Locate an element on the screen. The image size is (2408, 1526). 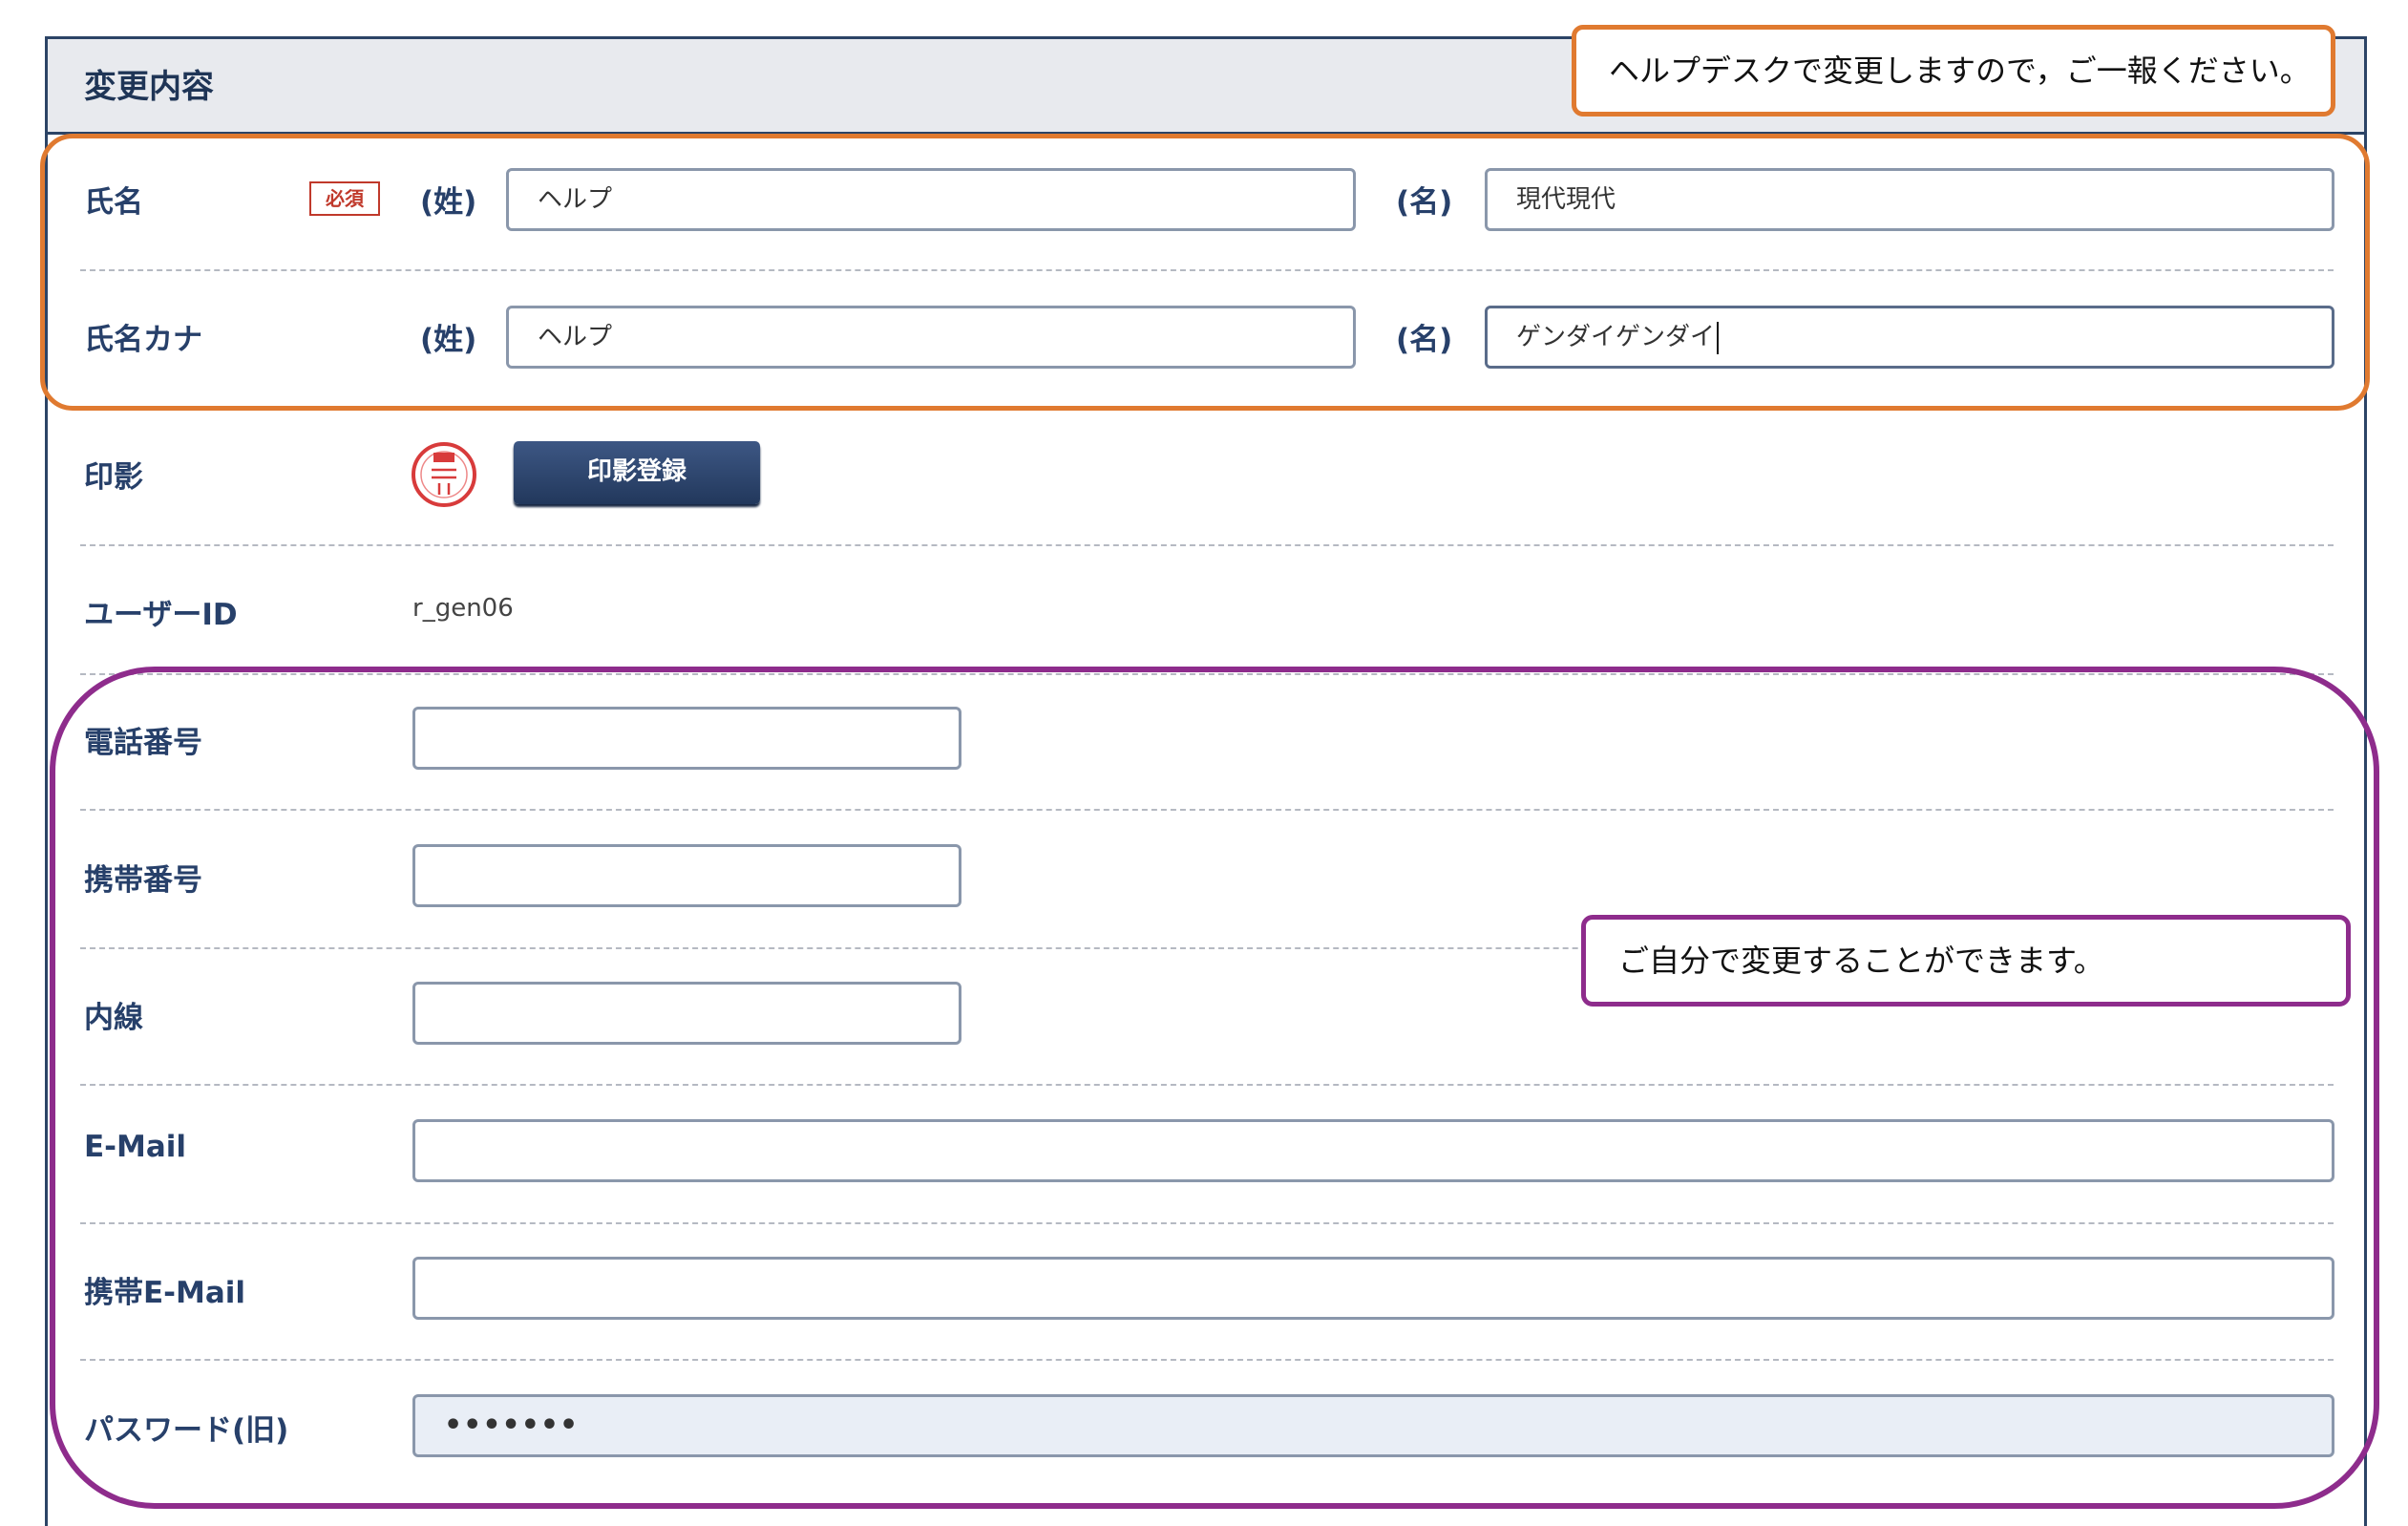
kana-mei-input: ゲンダイゲンダイ is located at coordinates (1909, 337).